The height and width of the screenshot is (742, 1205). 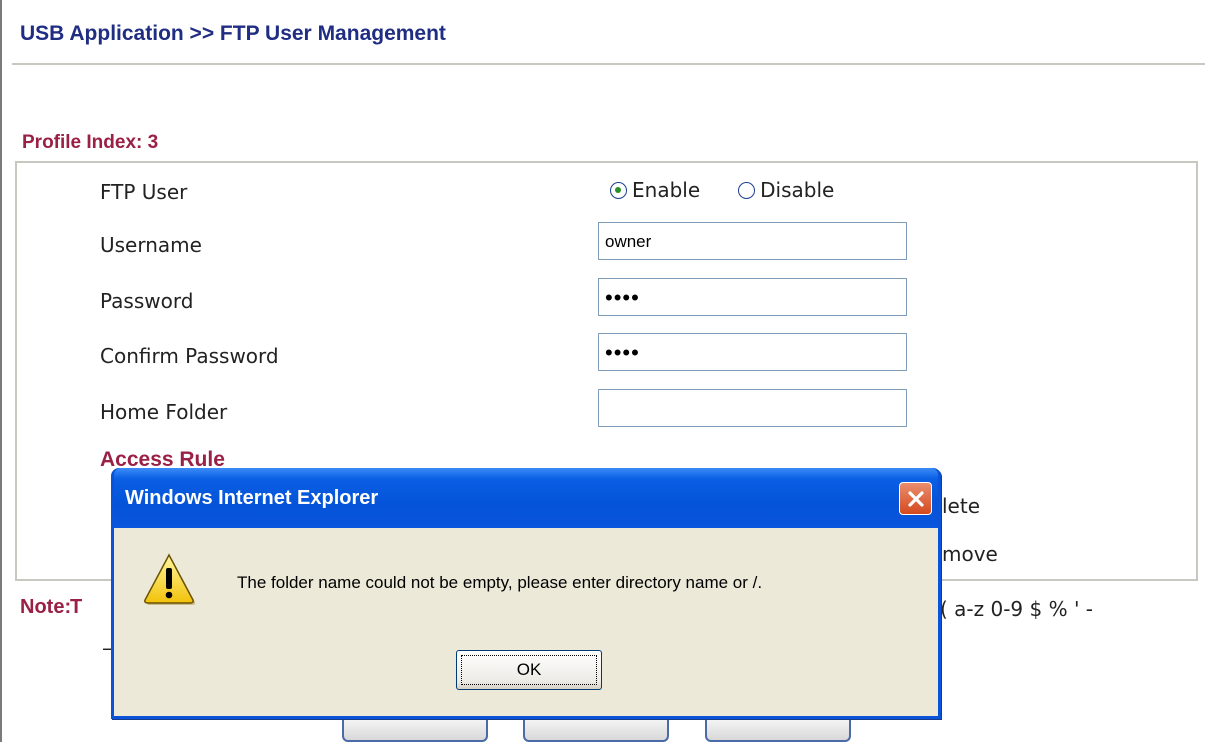 I want to click on username-label: Username, so click(x=151, y=245).